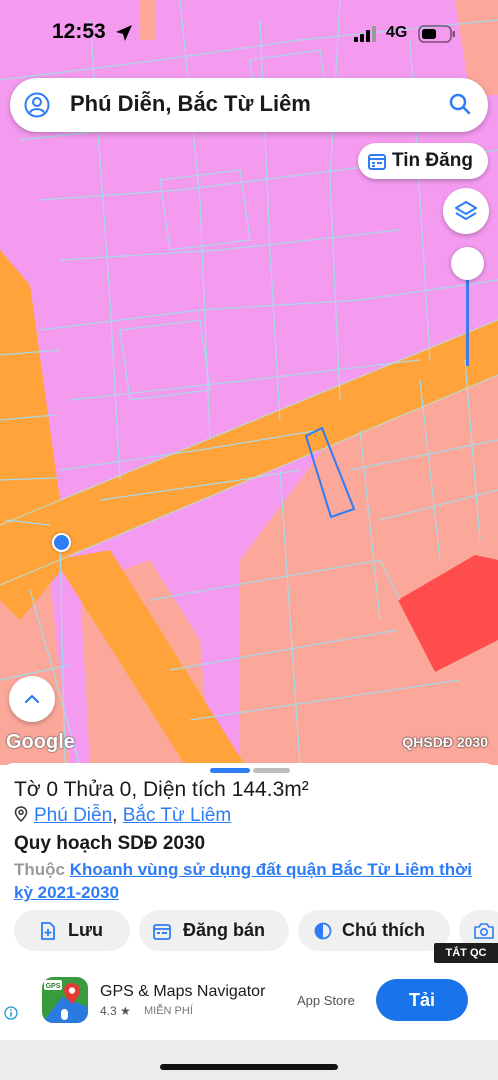 The height and width of the screenshot is (1080, 498). What do you see at coordinates (161, 789) in the screenshot?
I see `parcel-info: Tờ 0 Thửa 0, Diện tích 144.3m²` at bounding box center [161, 789].